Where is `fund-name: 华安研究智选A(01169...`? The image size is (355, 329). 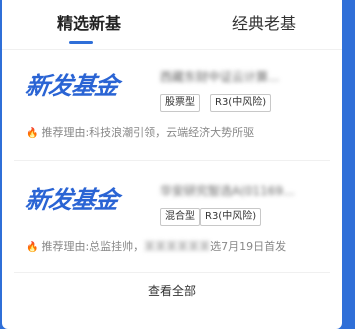 fund-name: 华安研究智选A(01169... is located at coordinates (227, 191).